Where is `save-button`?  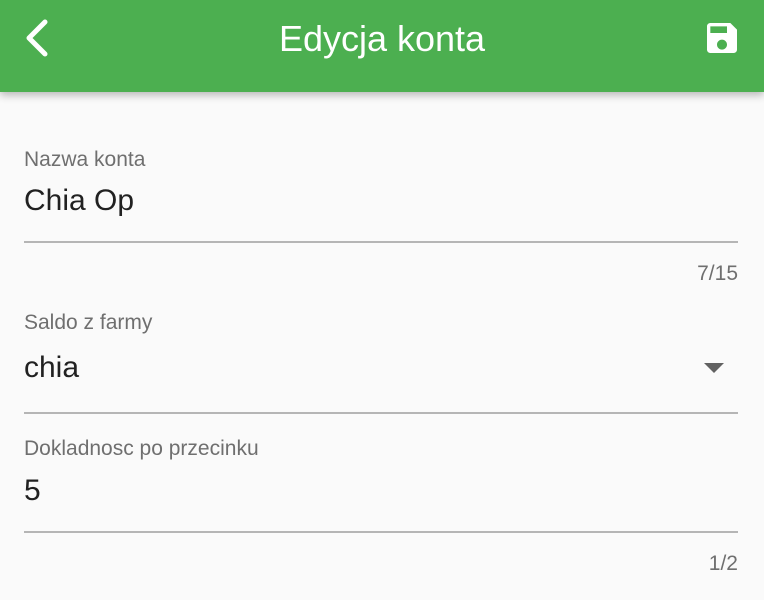 save-button is located at coordinates (722, 38).